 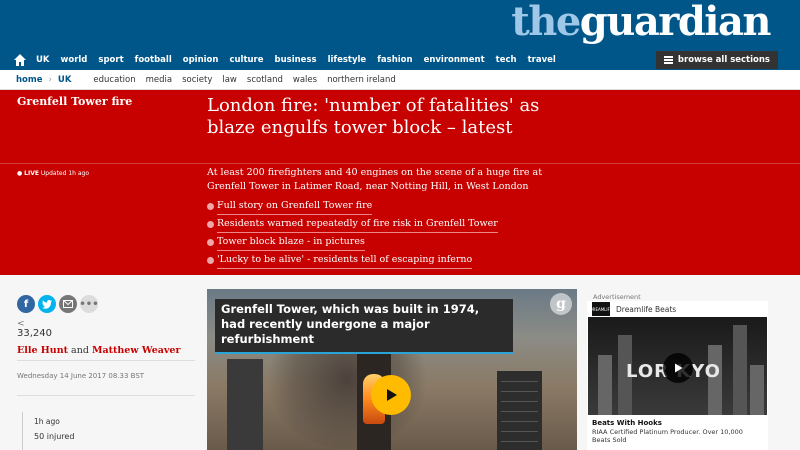 What do you see at coordinates (136, 350) in the screenshot?
I see `author-link: Matthew Weaver` at bounding box center [136, 350].